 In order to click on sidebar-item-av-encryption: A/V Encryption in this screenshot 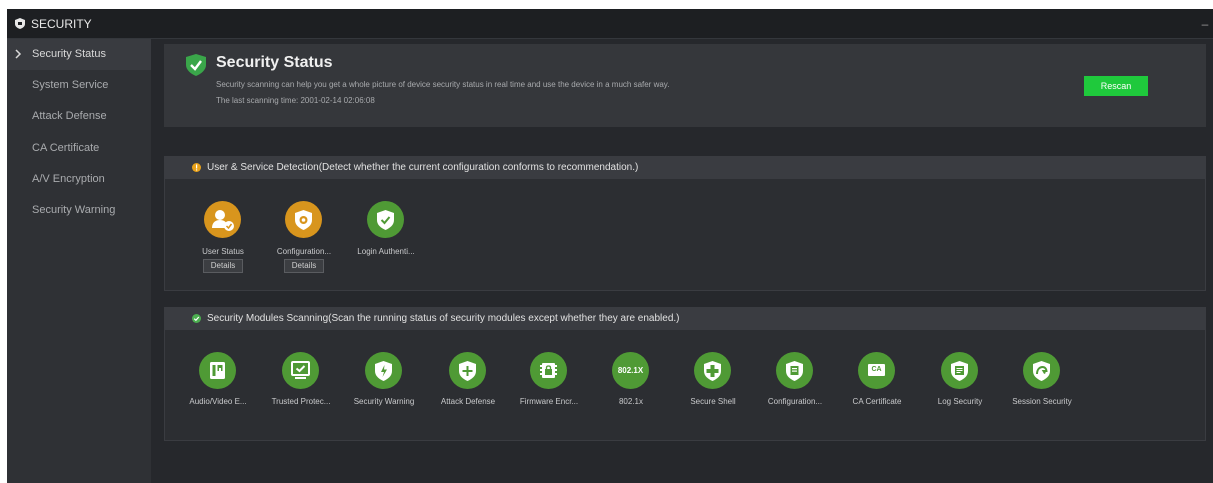, I will do `click(79, 179)`.